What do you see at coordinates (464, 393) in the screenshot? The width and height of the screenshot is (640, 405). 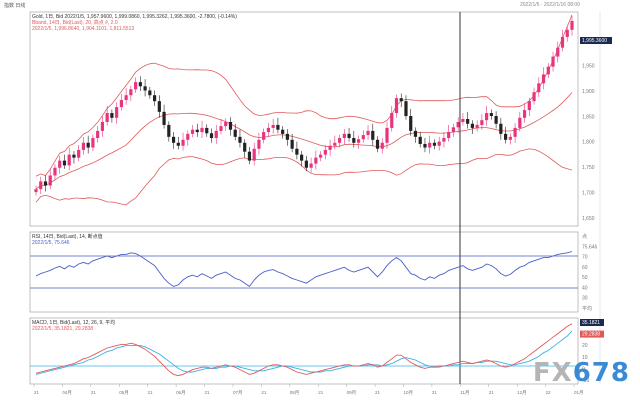 I see `date-axis-label: 11月` at bounding box center [464, 393].